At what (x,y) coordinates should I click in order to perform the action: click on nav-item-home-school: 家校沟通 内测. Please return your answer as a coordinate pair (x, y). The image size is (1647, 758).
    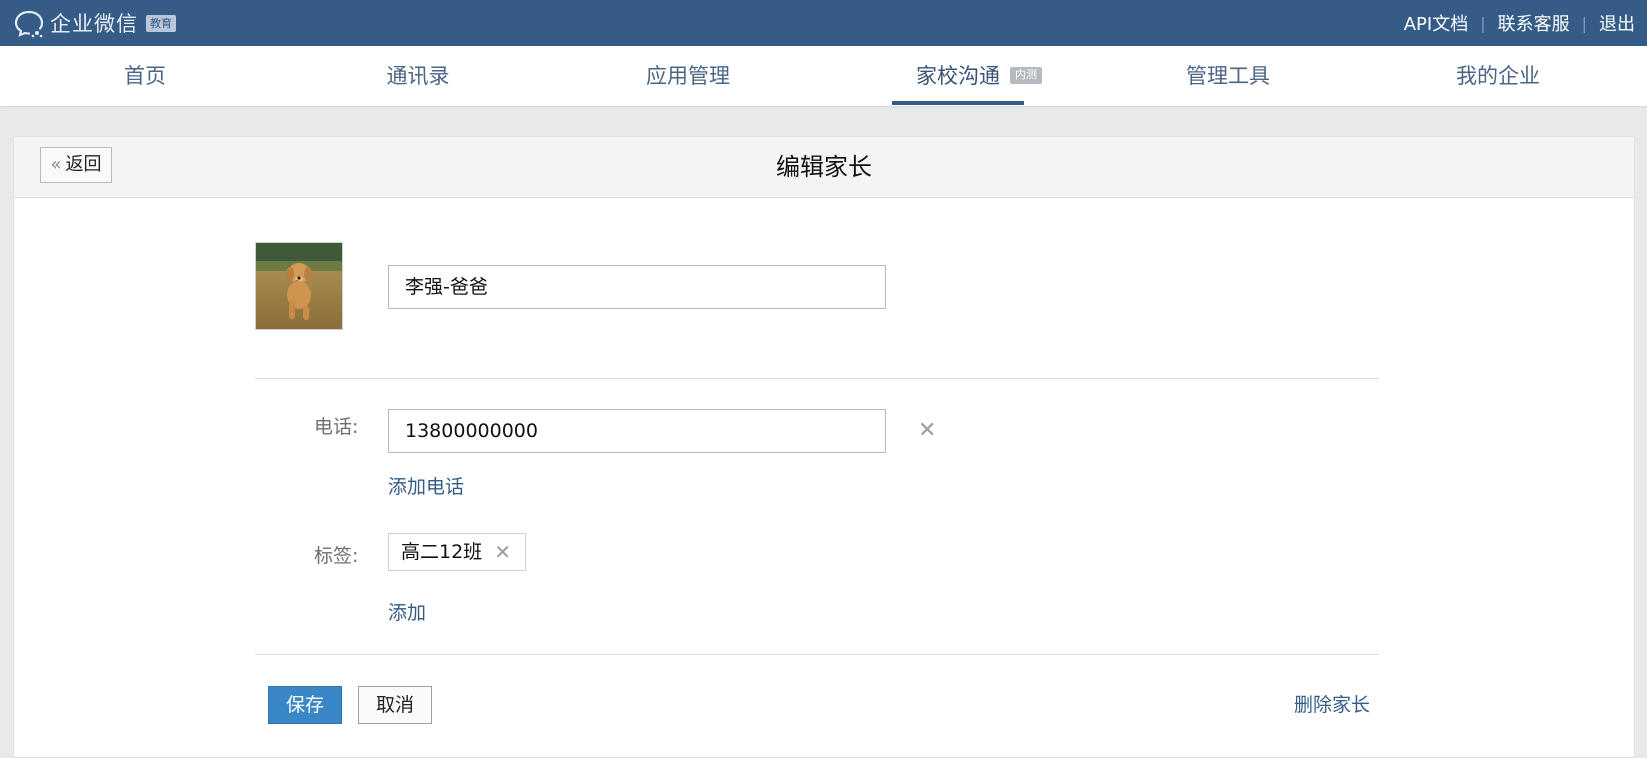
    Looking at the image, I should click on (980, 76).